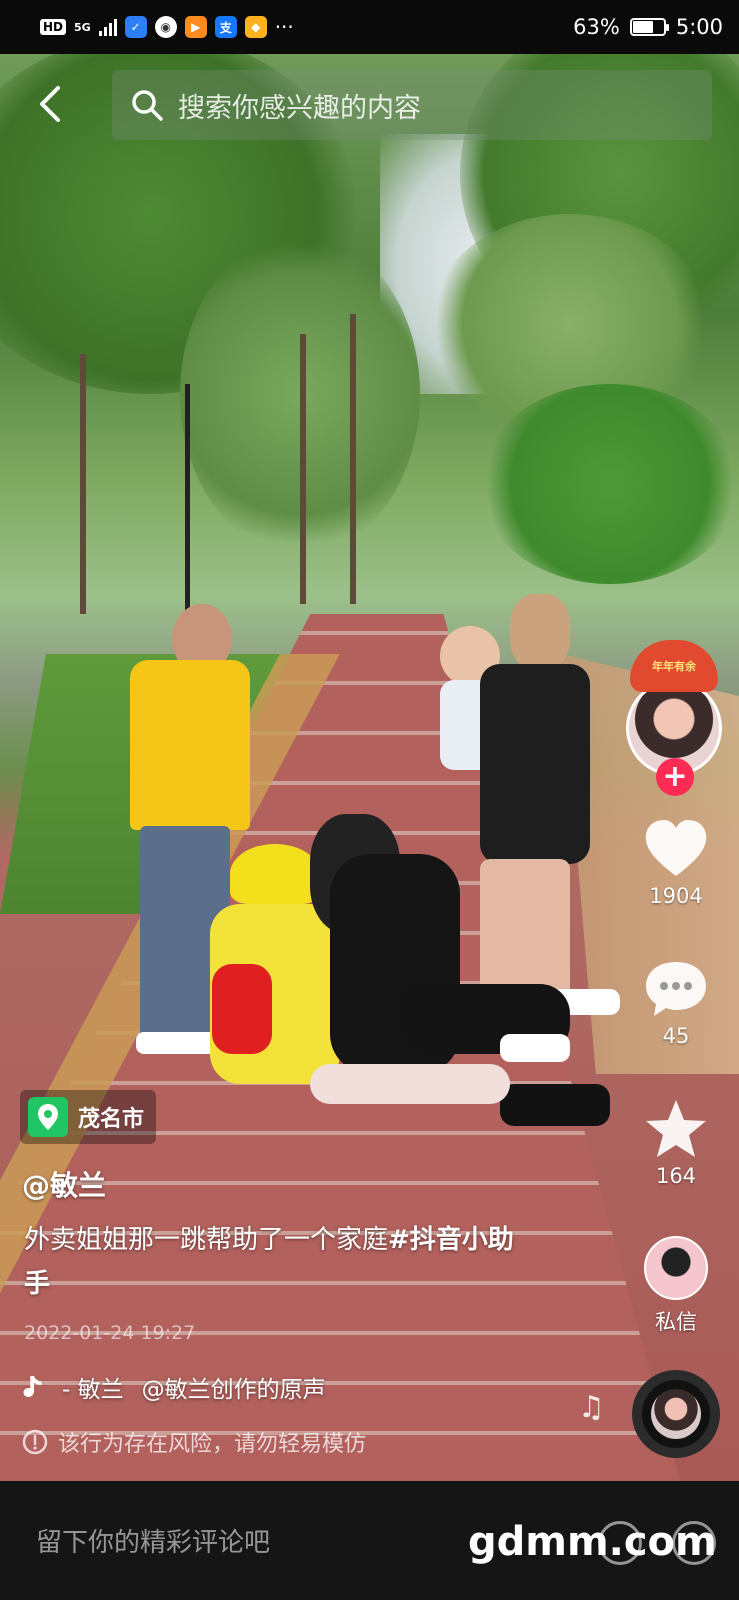  What do you see at coordinates (110, 1333) in the screenshot?
I see `post-date: 2022-01-24 19:27` at bounding box center [110, 1333].